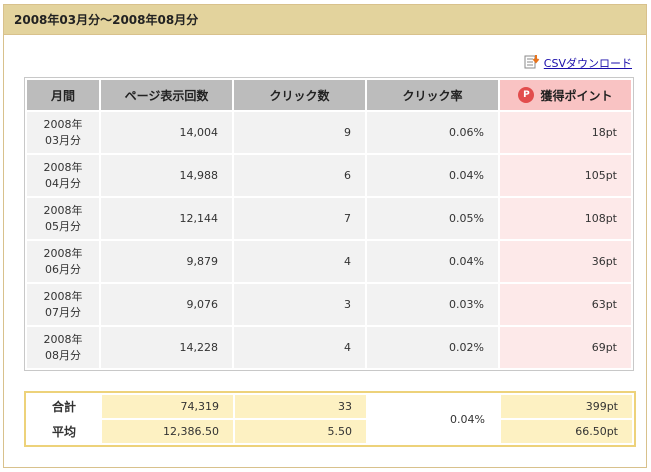 The height and width of the screenshot is (472, 651). What do you see at coordinates (63, 183) in the screenshot?
I see `month-month: 04月分` at bounding box center [63, 183].